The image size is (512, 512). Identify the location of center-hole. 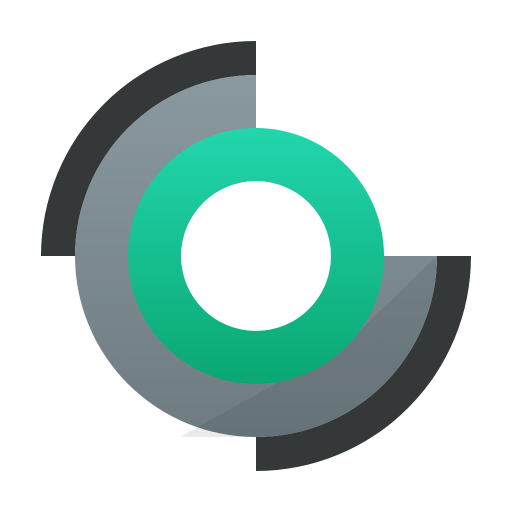
(256, 256).